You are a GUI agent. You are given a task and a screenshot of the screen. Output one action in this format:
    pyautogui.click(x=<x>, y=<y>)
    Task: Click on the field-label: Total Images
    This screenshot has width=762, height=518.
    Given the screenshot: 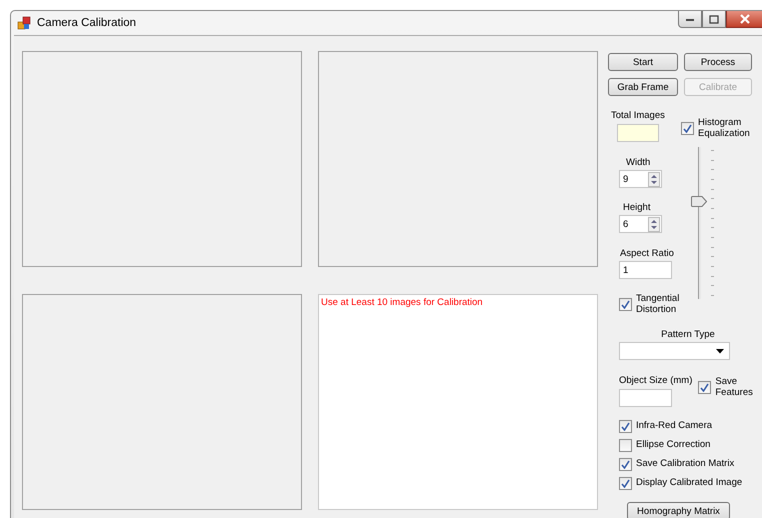 What is the action you would take?
    pyautogui.click(x=638, y=115)
    